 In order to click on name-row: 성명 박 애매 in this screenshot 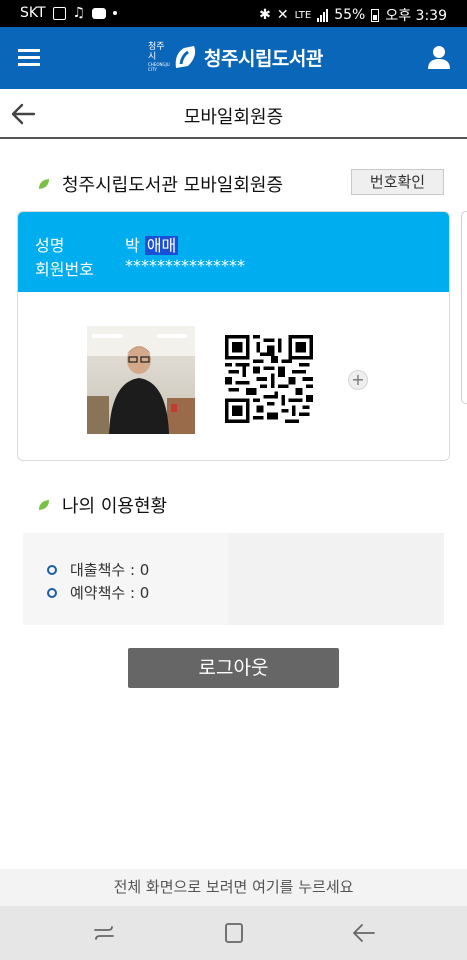, I will do `click(107, 244)`.